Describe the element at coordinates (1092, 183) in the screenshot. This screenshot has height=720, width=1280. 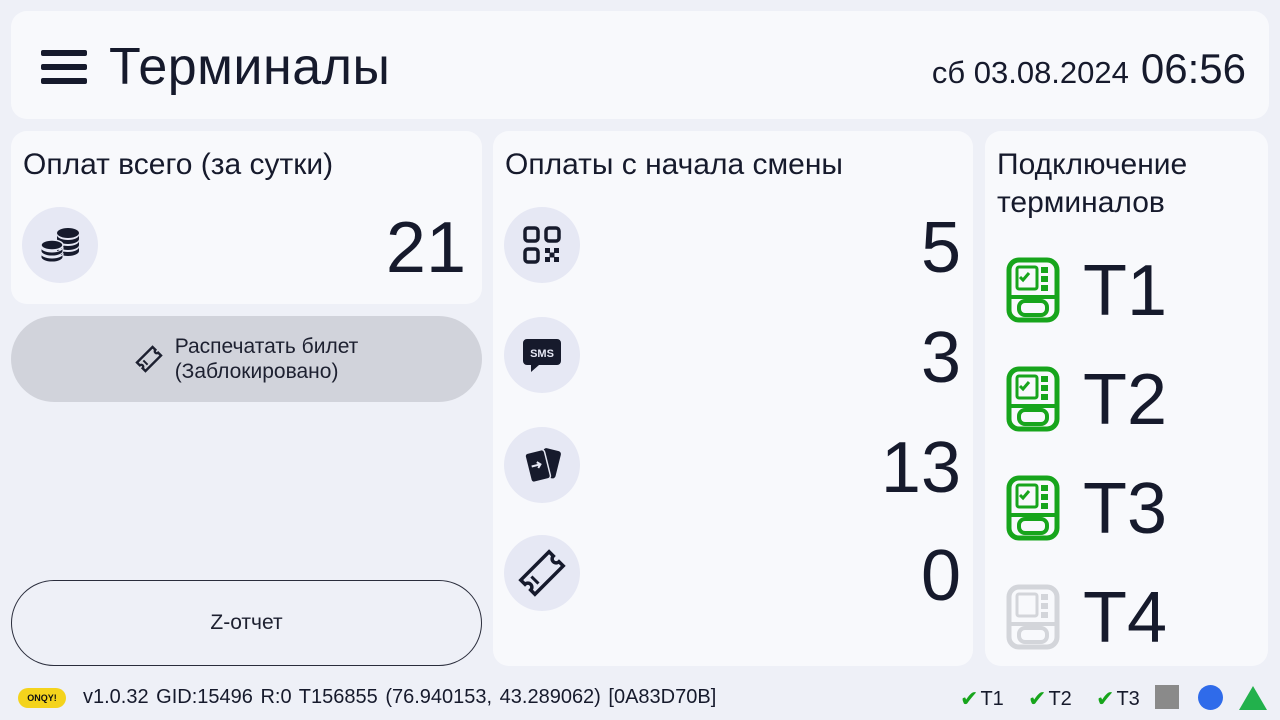
I see `terminal-connection-title: Подключение терминалов` at that location.